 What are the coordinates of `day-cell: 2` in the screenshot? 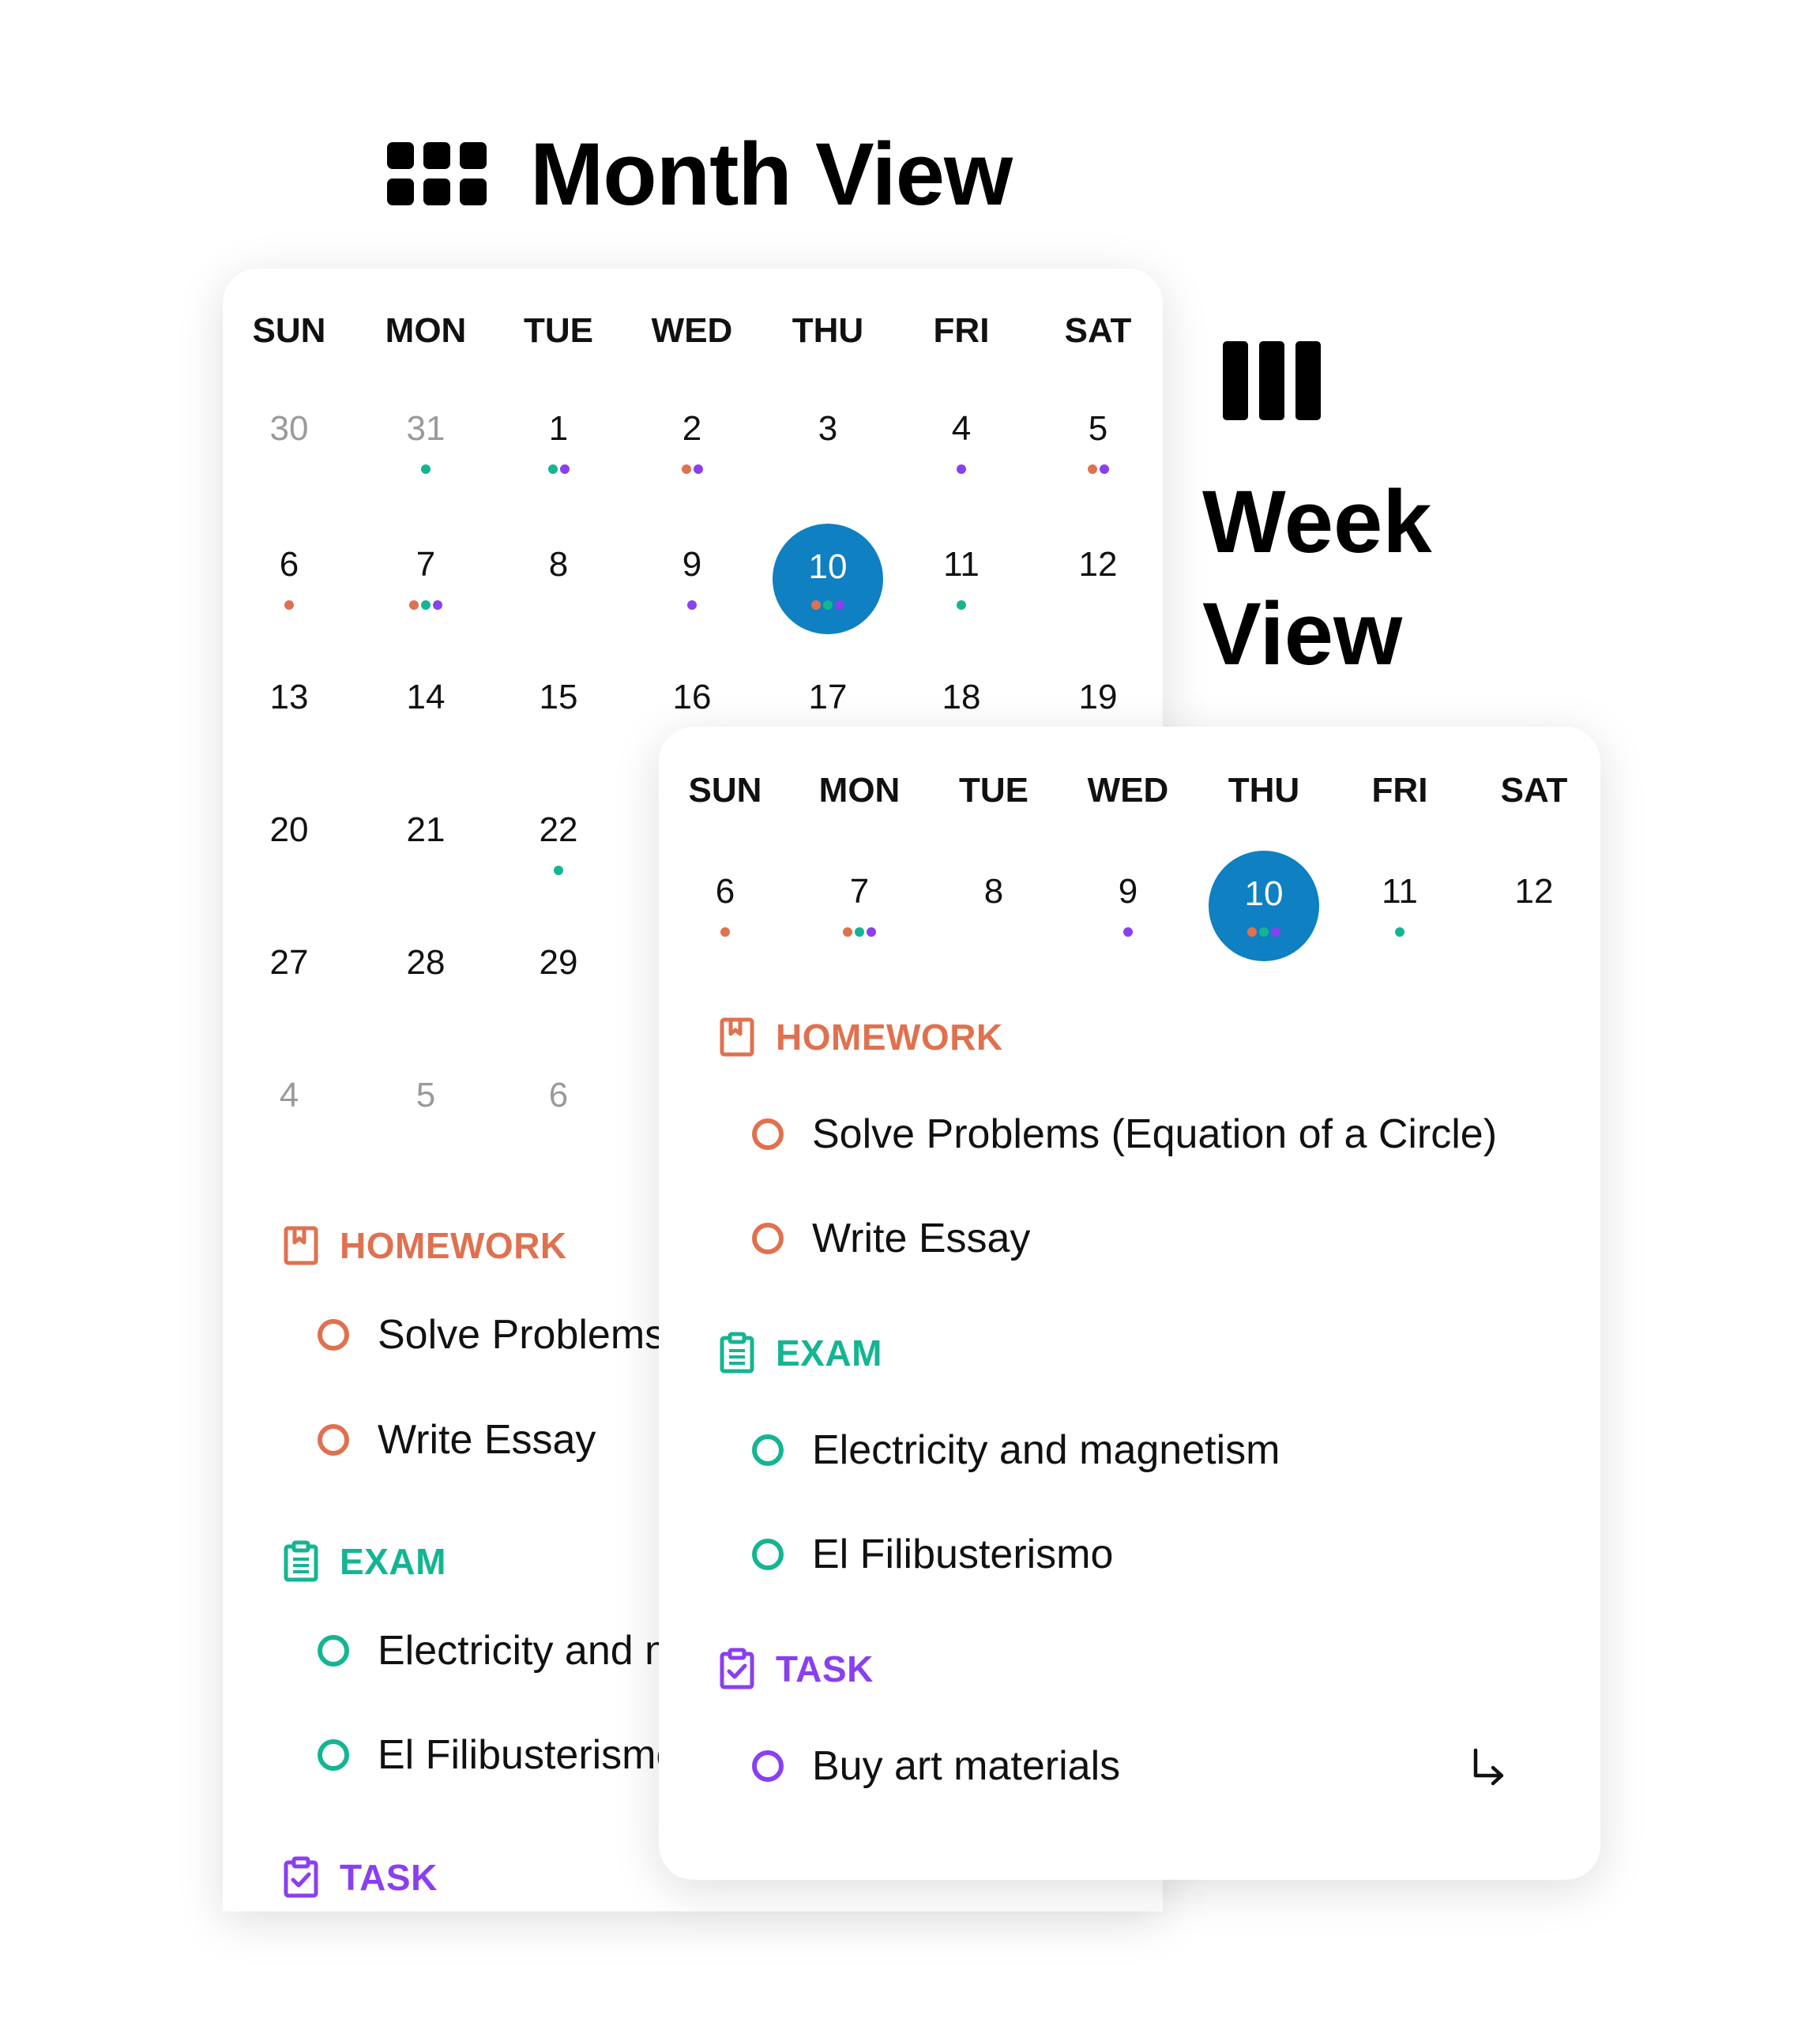 It's located at (692, 429).